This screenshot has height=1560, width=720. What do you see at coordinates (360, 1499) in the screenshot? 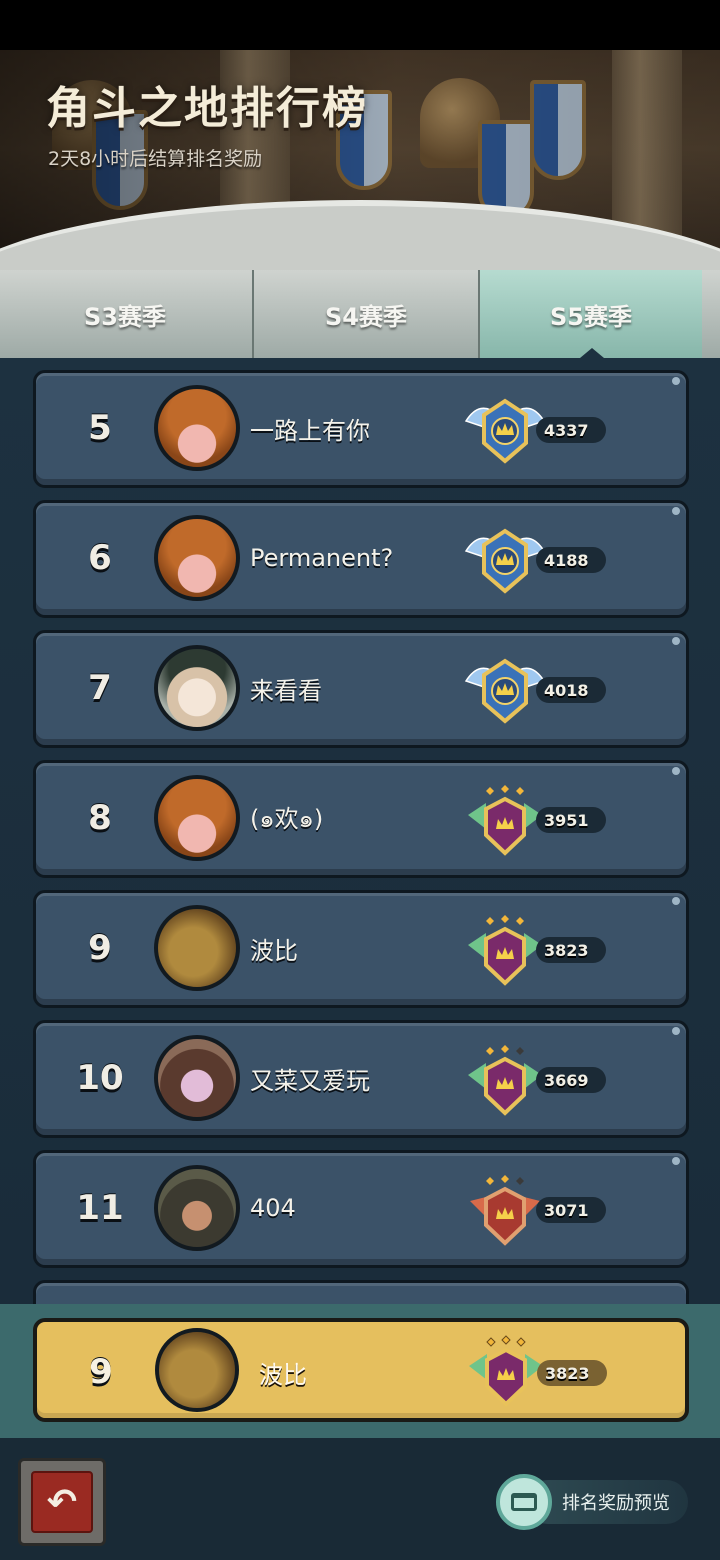
I see `bottom-bar: ↶ 排名奖励预览` at bounding box center [360, 1499].